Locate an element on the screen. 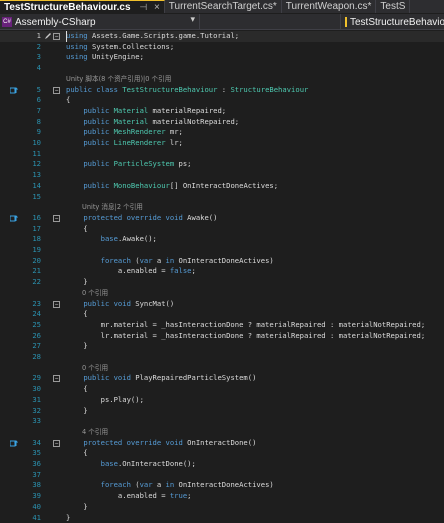  code-token: UnityEngine; is located at coordinates (116, 56).